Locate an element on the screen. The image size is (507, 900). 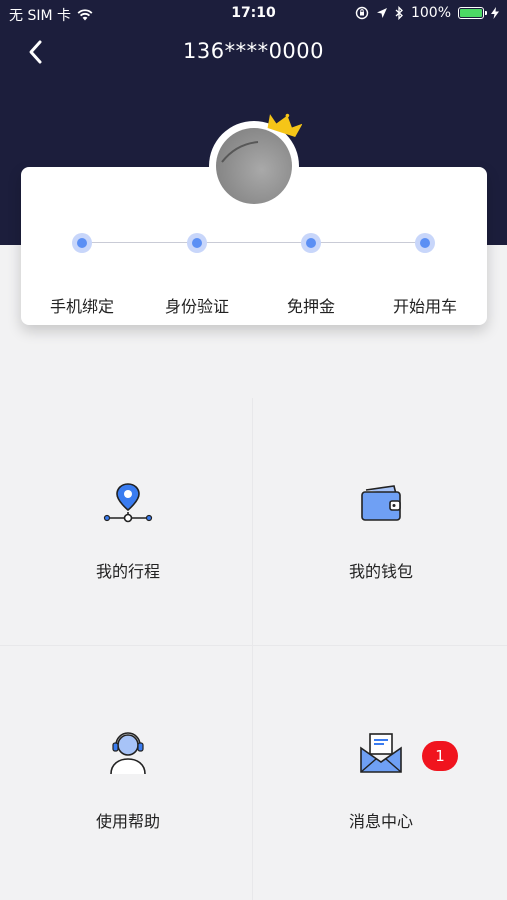
support-agent-icon is located at coordinates (128, 753).